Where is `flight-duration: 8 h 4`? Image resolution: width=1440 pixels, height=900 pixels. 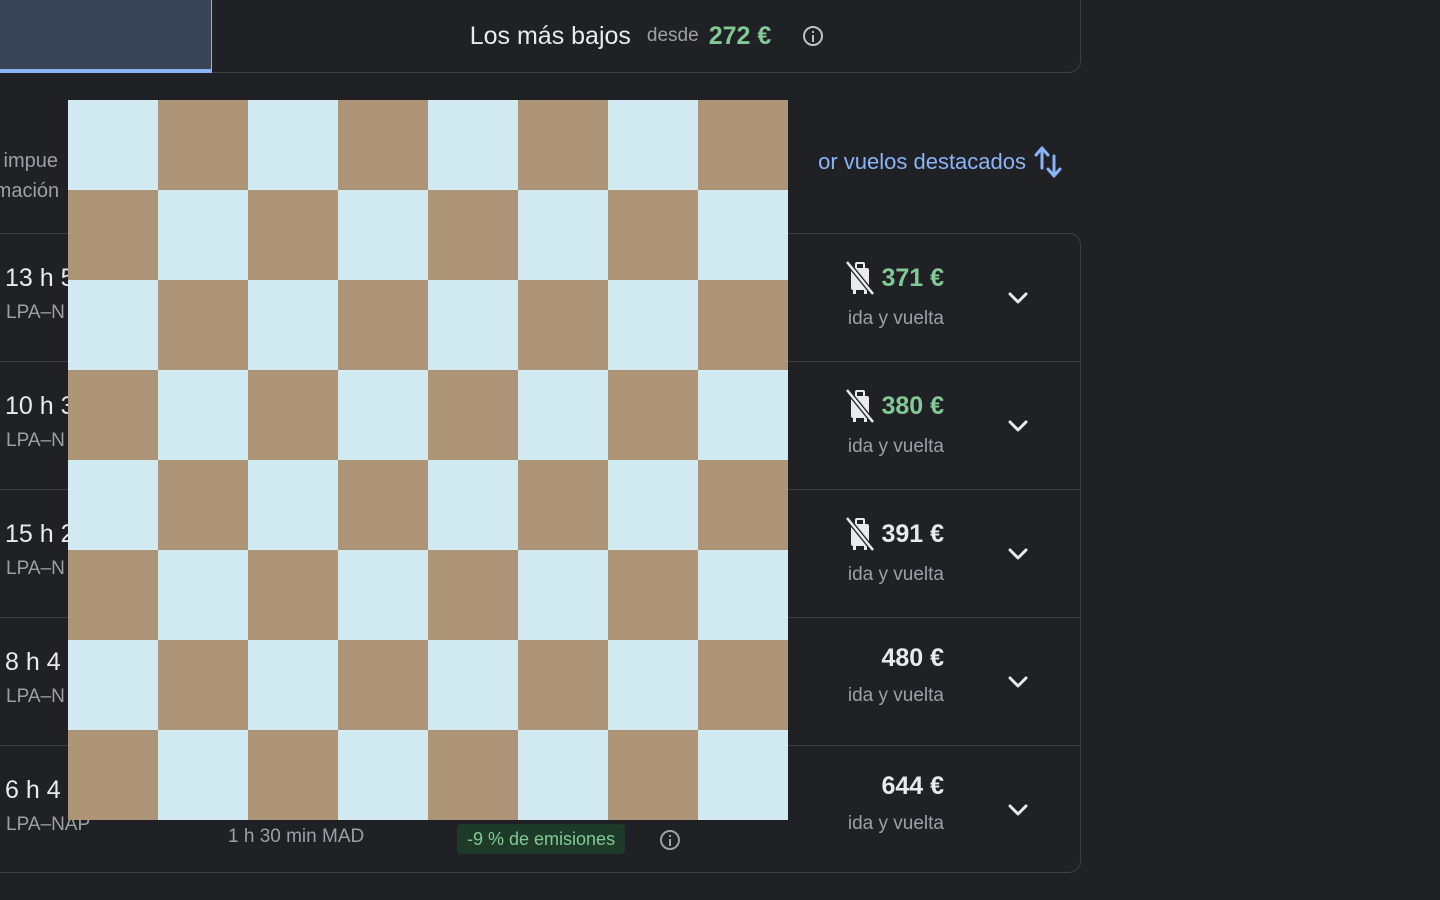
flight-duration: 8 h 4 is located at coordinates (33, 662).